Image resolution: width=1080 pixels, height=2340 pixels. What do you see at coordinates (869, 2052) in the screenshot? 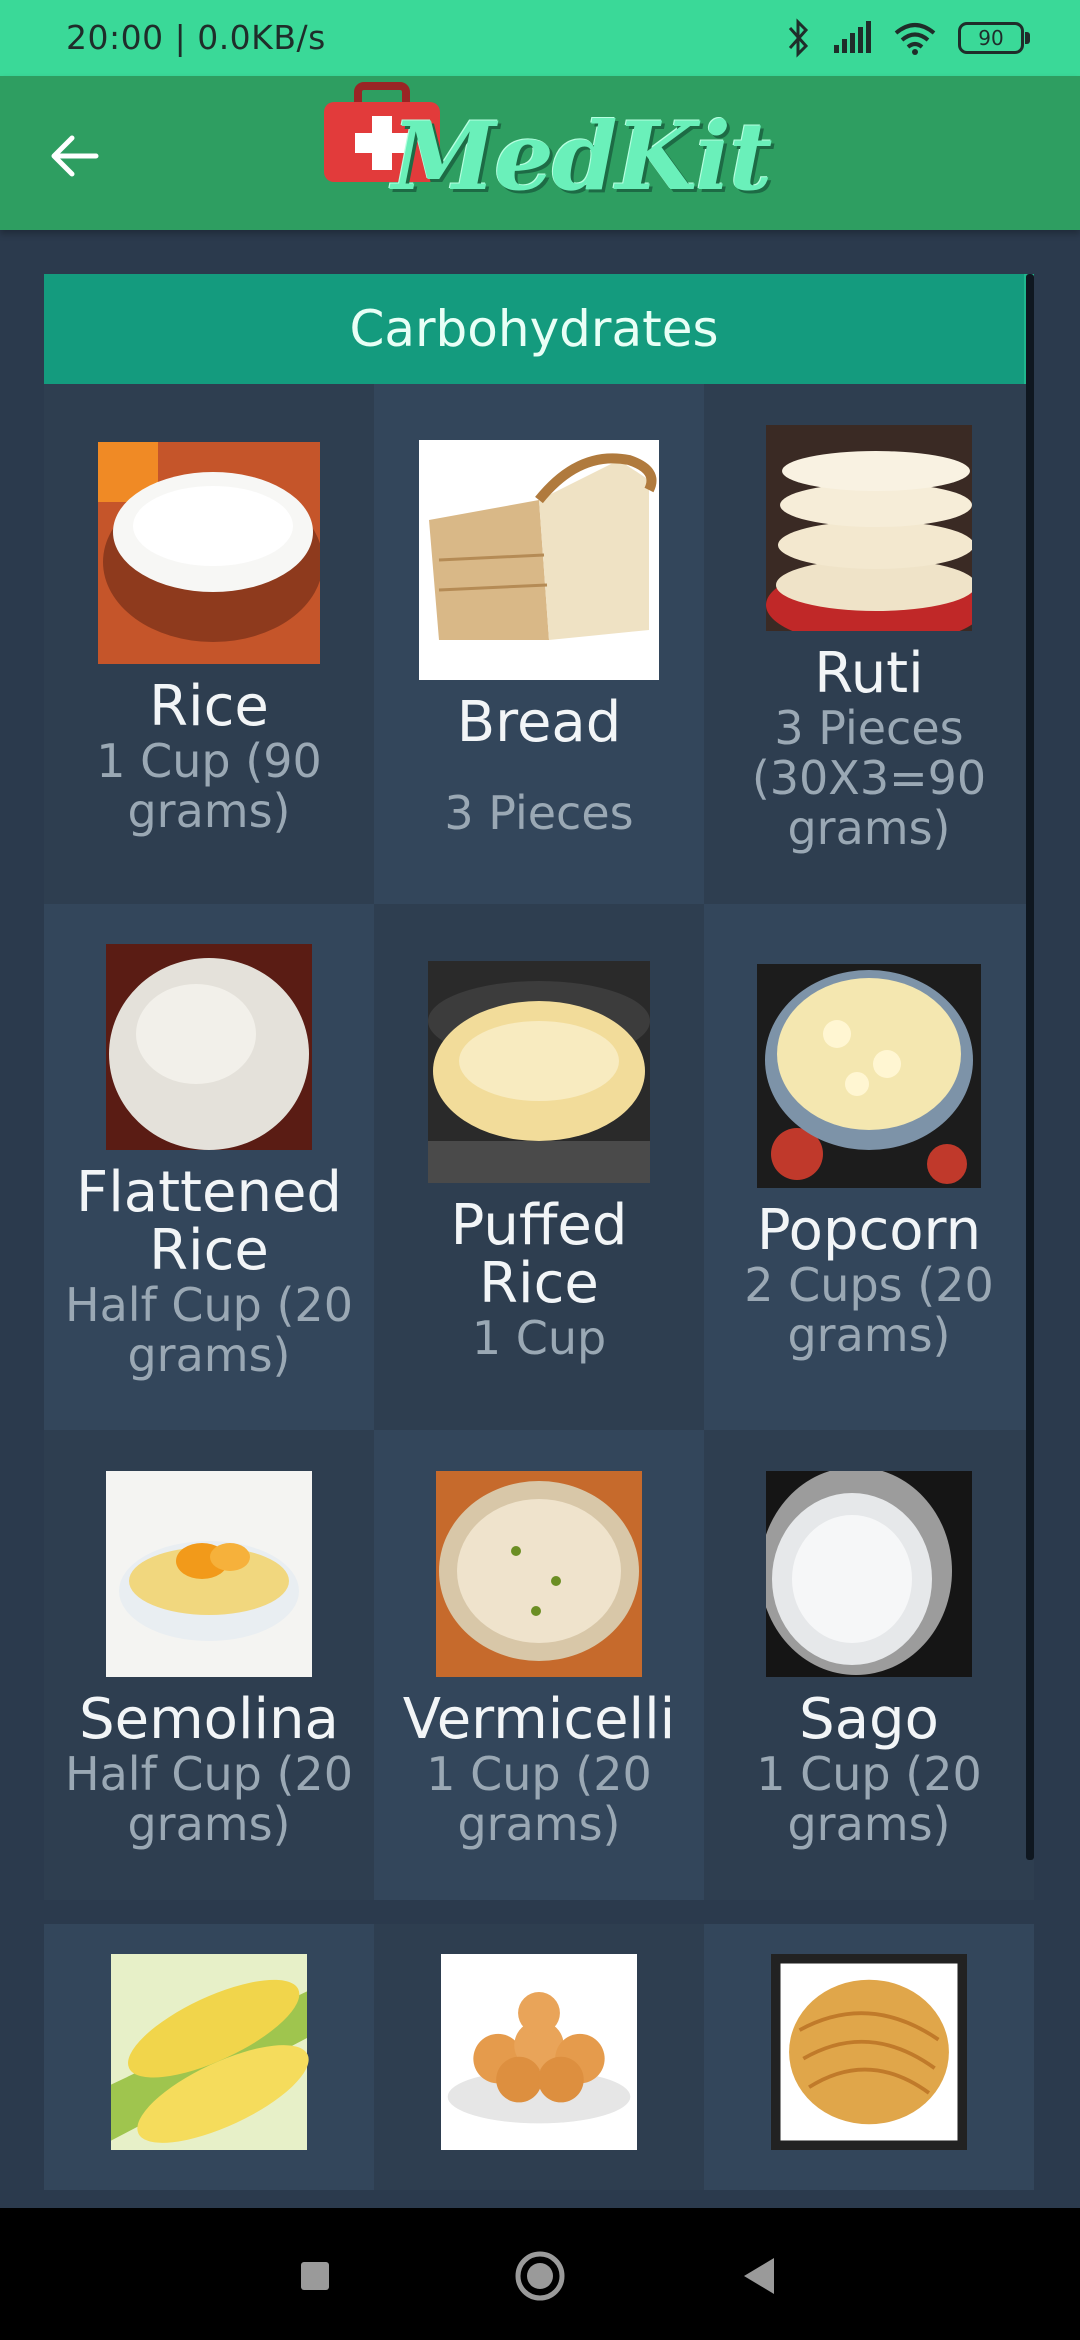
I see `noodles-image` at bounding box center [869, 2052].